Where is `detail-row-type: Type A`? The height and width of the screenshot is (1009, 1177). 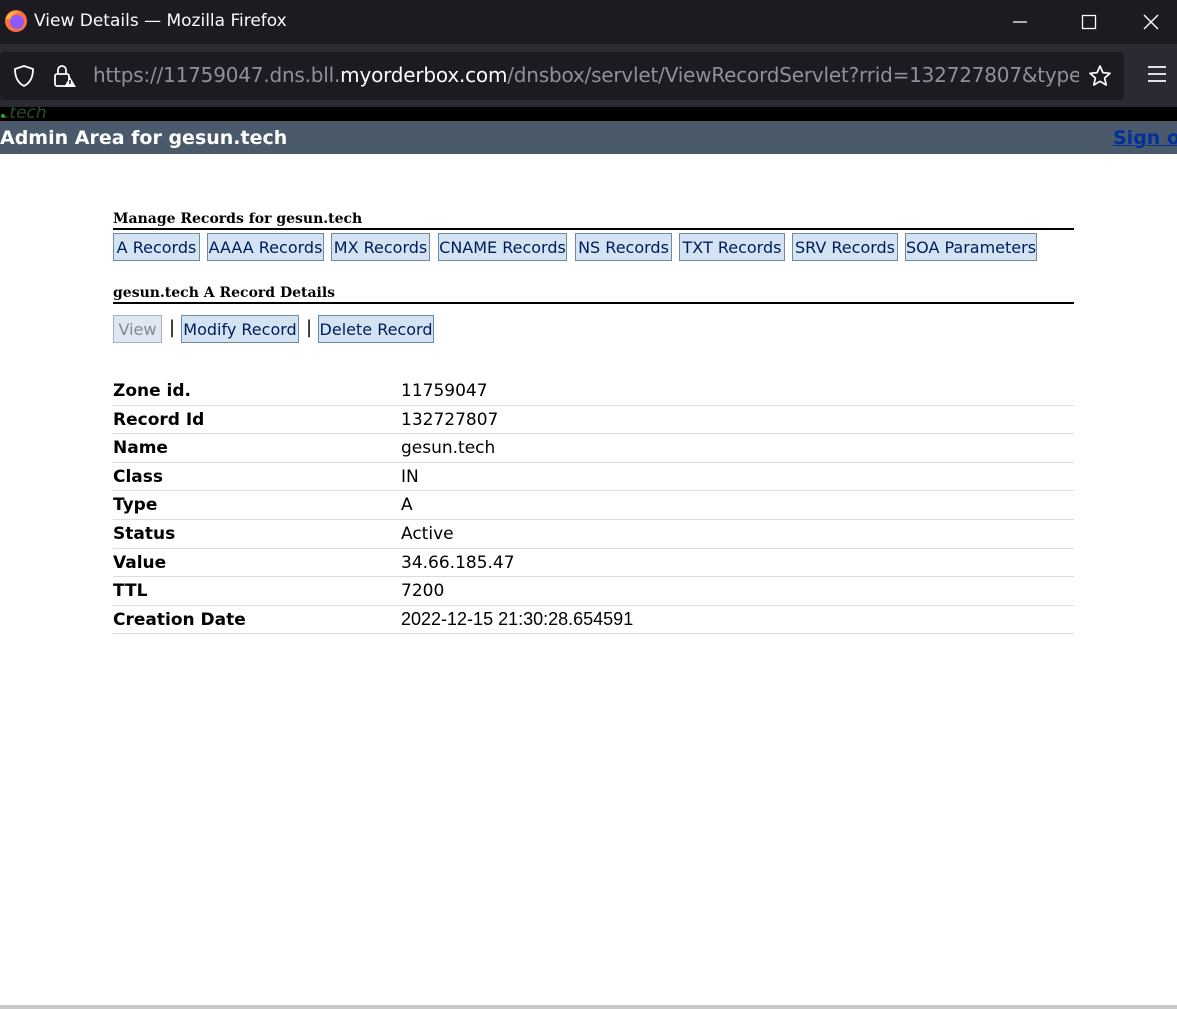
detail-row-type: Type A is located at coordinates (593, 505).